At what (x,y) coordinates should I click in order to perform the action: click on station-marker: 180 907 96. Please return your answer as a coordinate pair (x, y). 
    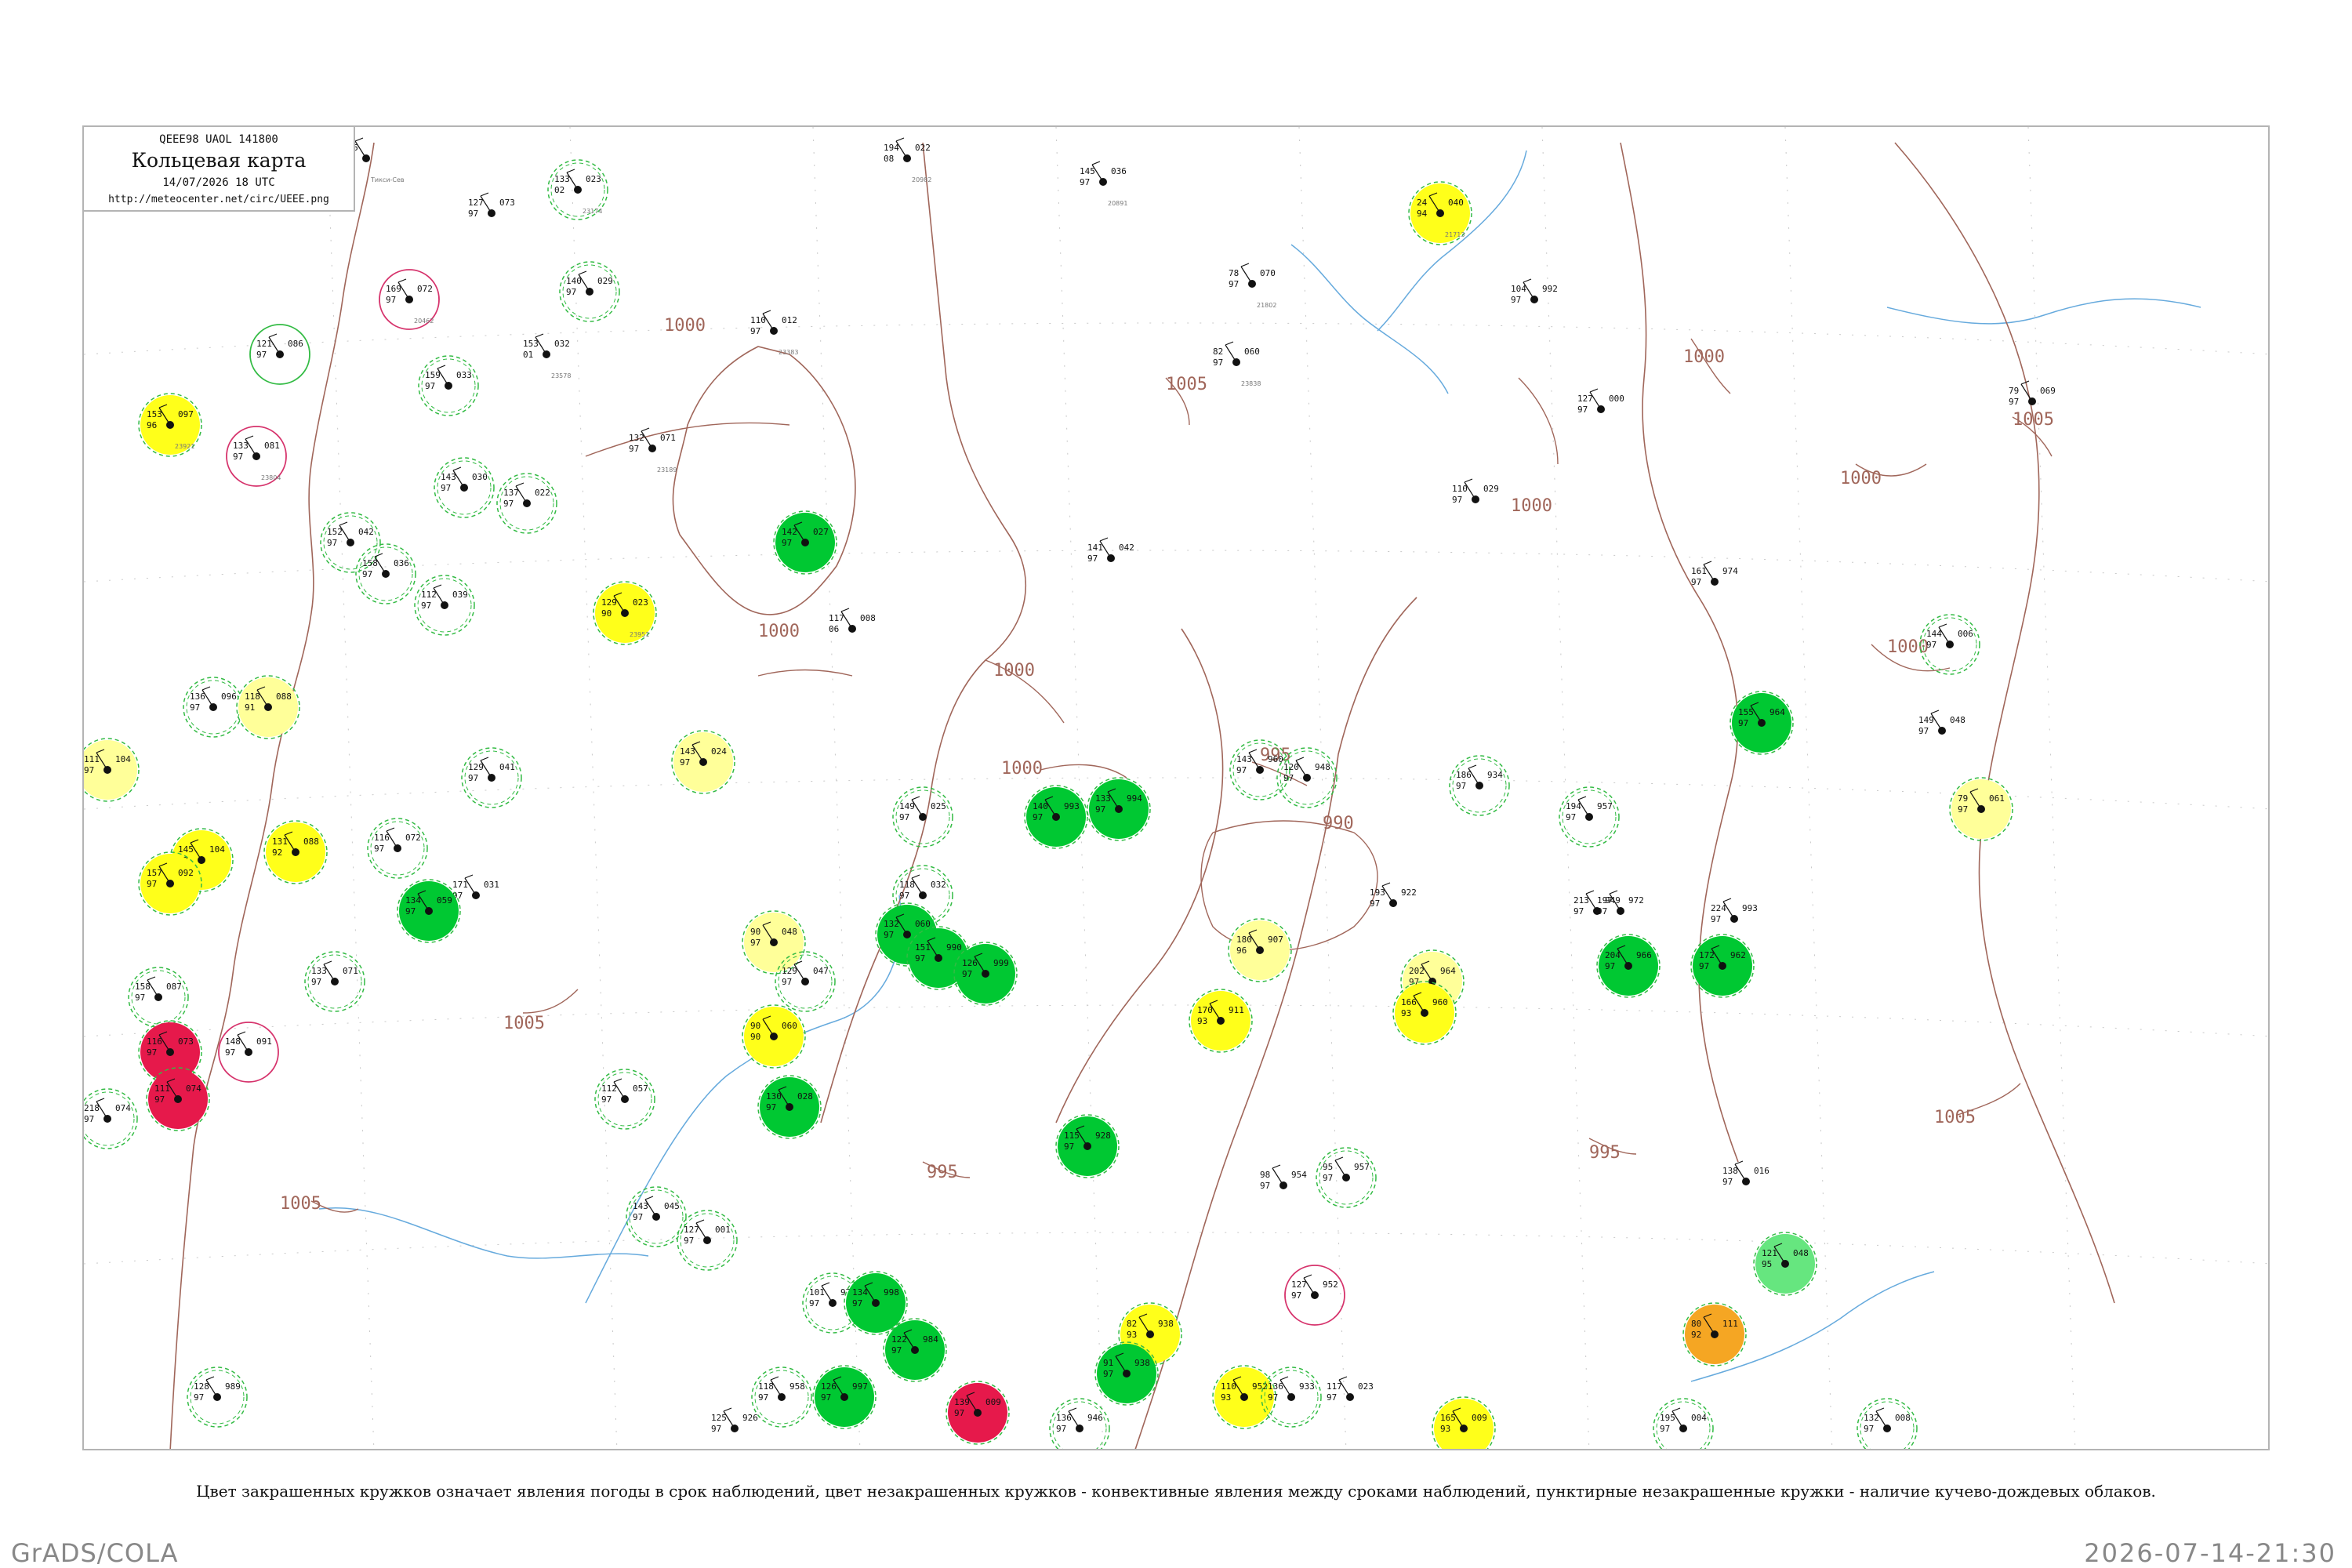
    Looking at the image, I should click on (1260, 950).